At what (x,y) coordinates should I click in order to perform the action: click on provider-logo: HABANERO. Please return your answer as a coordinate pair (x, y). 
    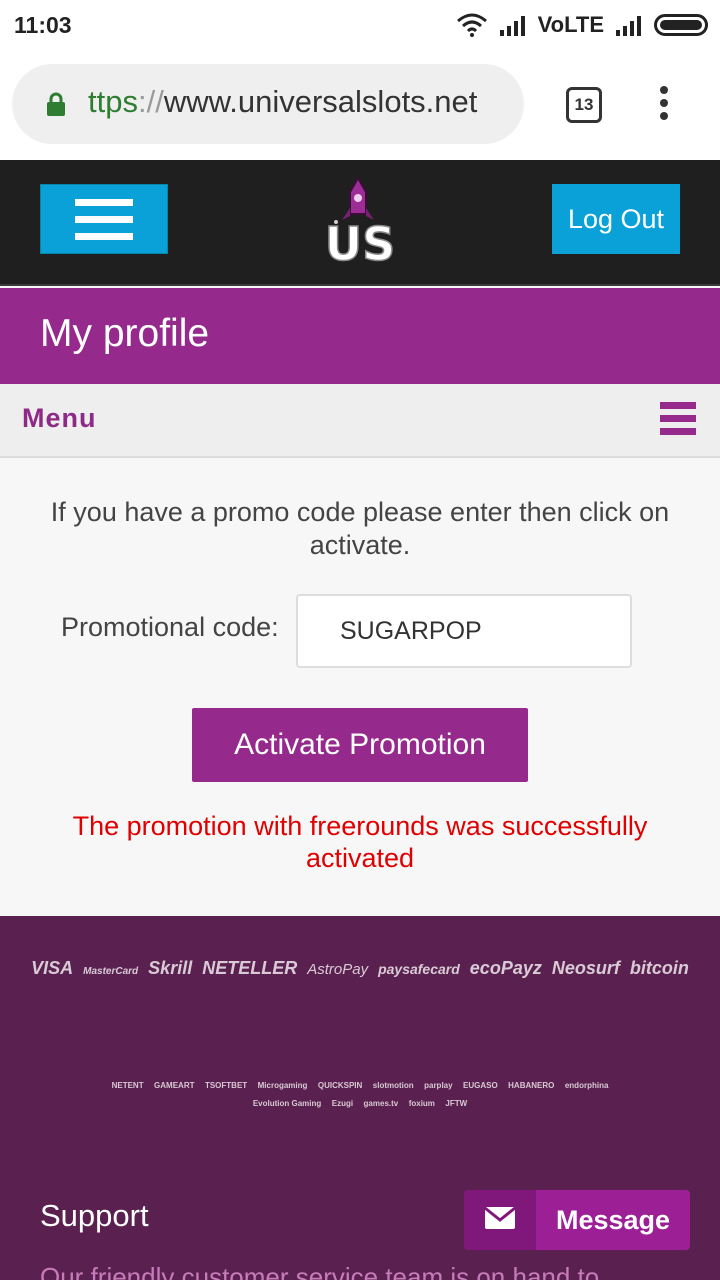
    Looking at the image, I should click on (531, 1085).